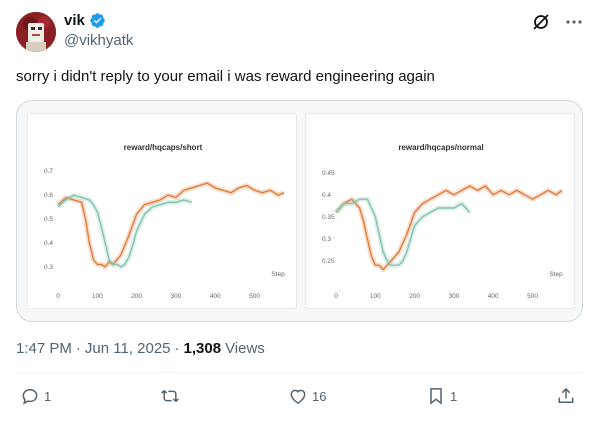 The width and height of the screenshot is (599, 424). What do you see at coordinates (557, 22) in the screenshot?
I see `top-actions` at bounding box center [557, 22].